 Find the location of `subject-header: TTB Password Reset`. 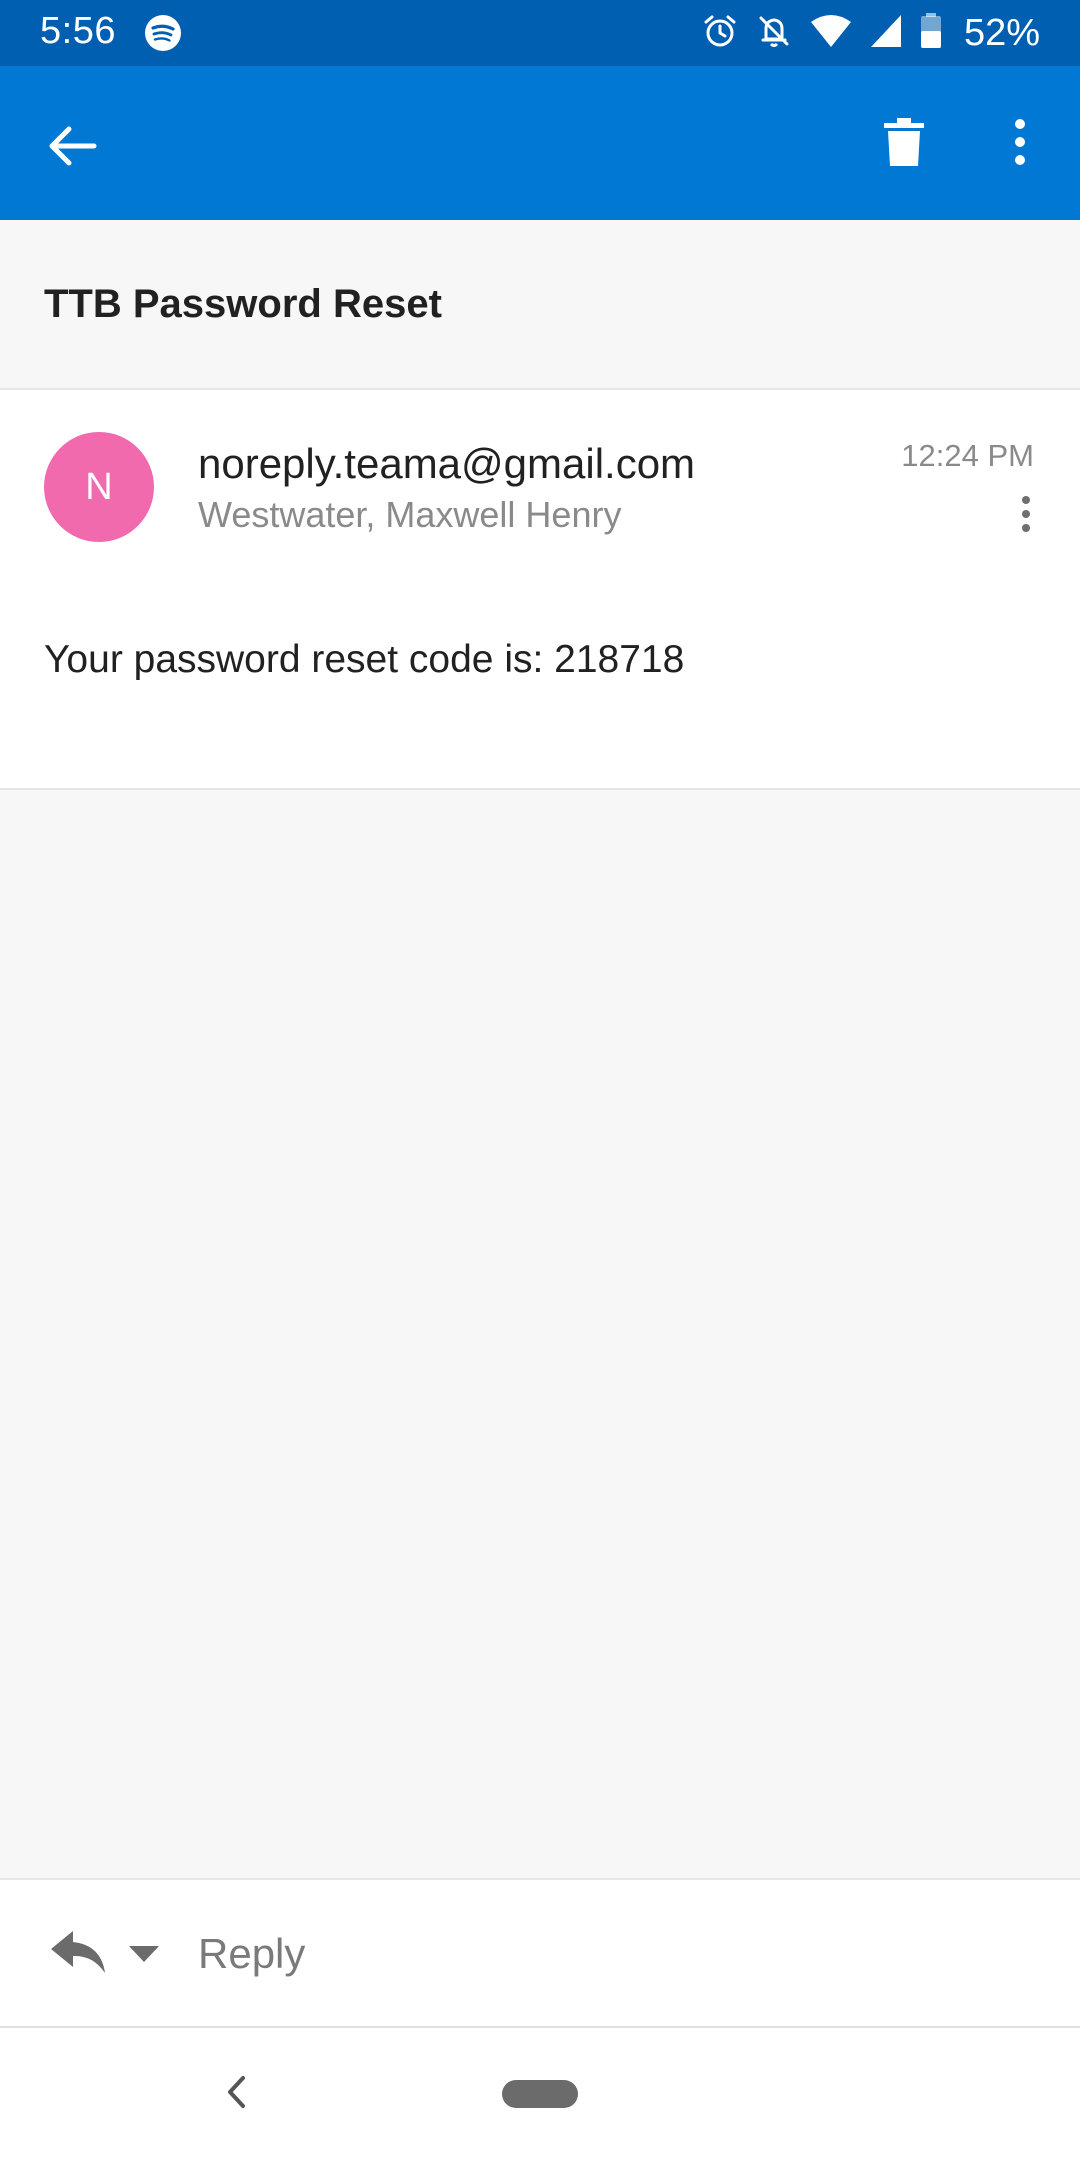

subject-header: TTB Password Reset is located at coordinates (540, 305).